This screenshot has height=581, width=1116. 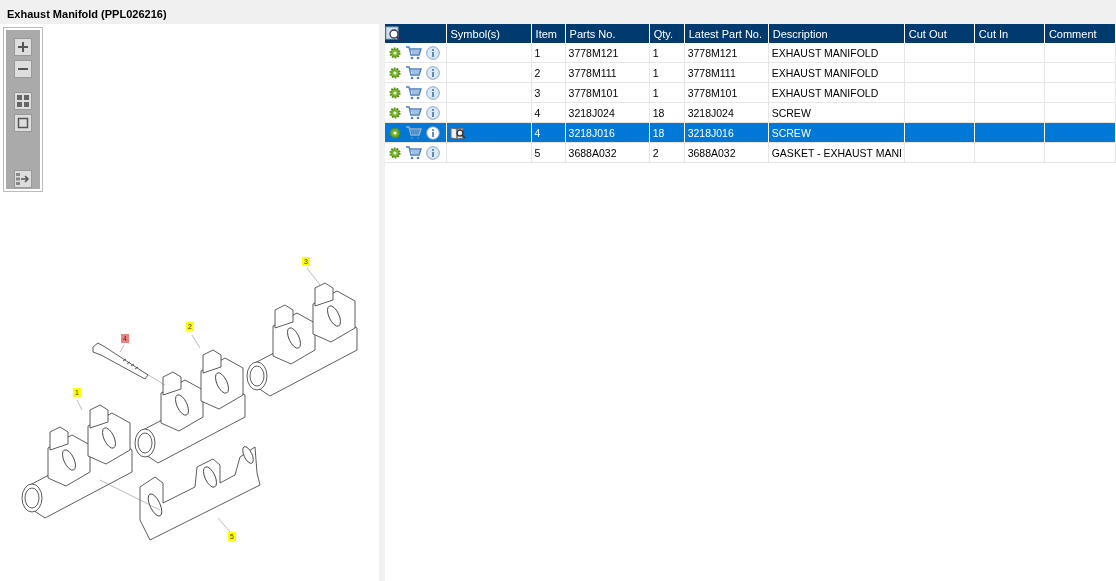 I want to click on column-header: Cut Out, so click(x=939, y=33).